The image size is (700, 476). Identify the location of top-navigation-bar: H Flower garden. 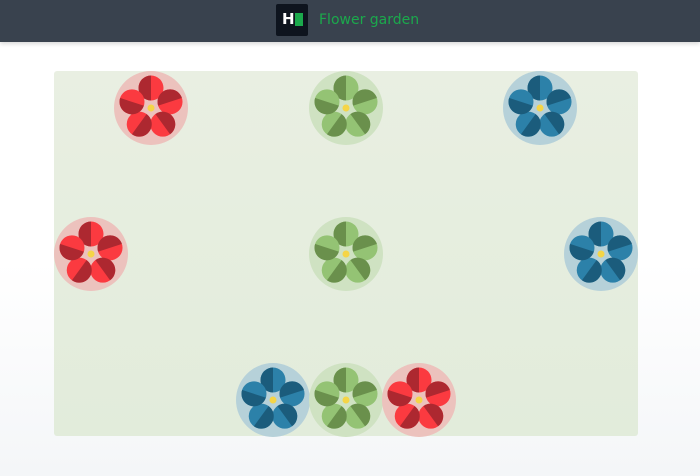
(350, 21).